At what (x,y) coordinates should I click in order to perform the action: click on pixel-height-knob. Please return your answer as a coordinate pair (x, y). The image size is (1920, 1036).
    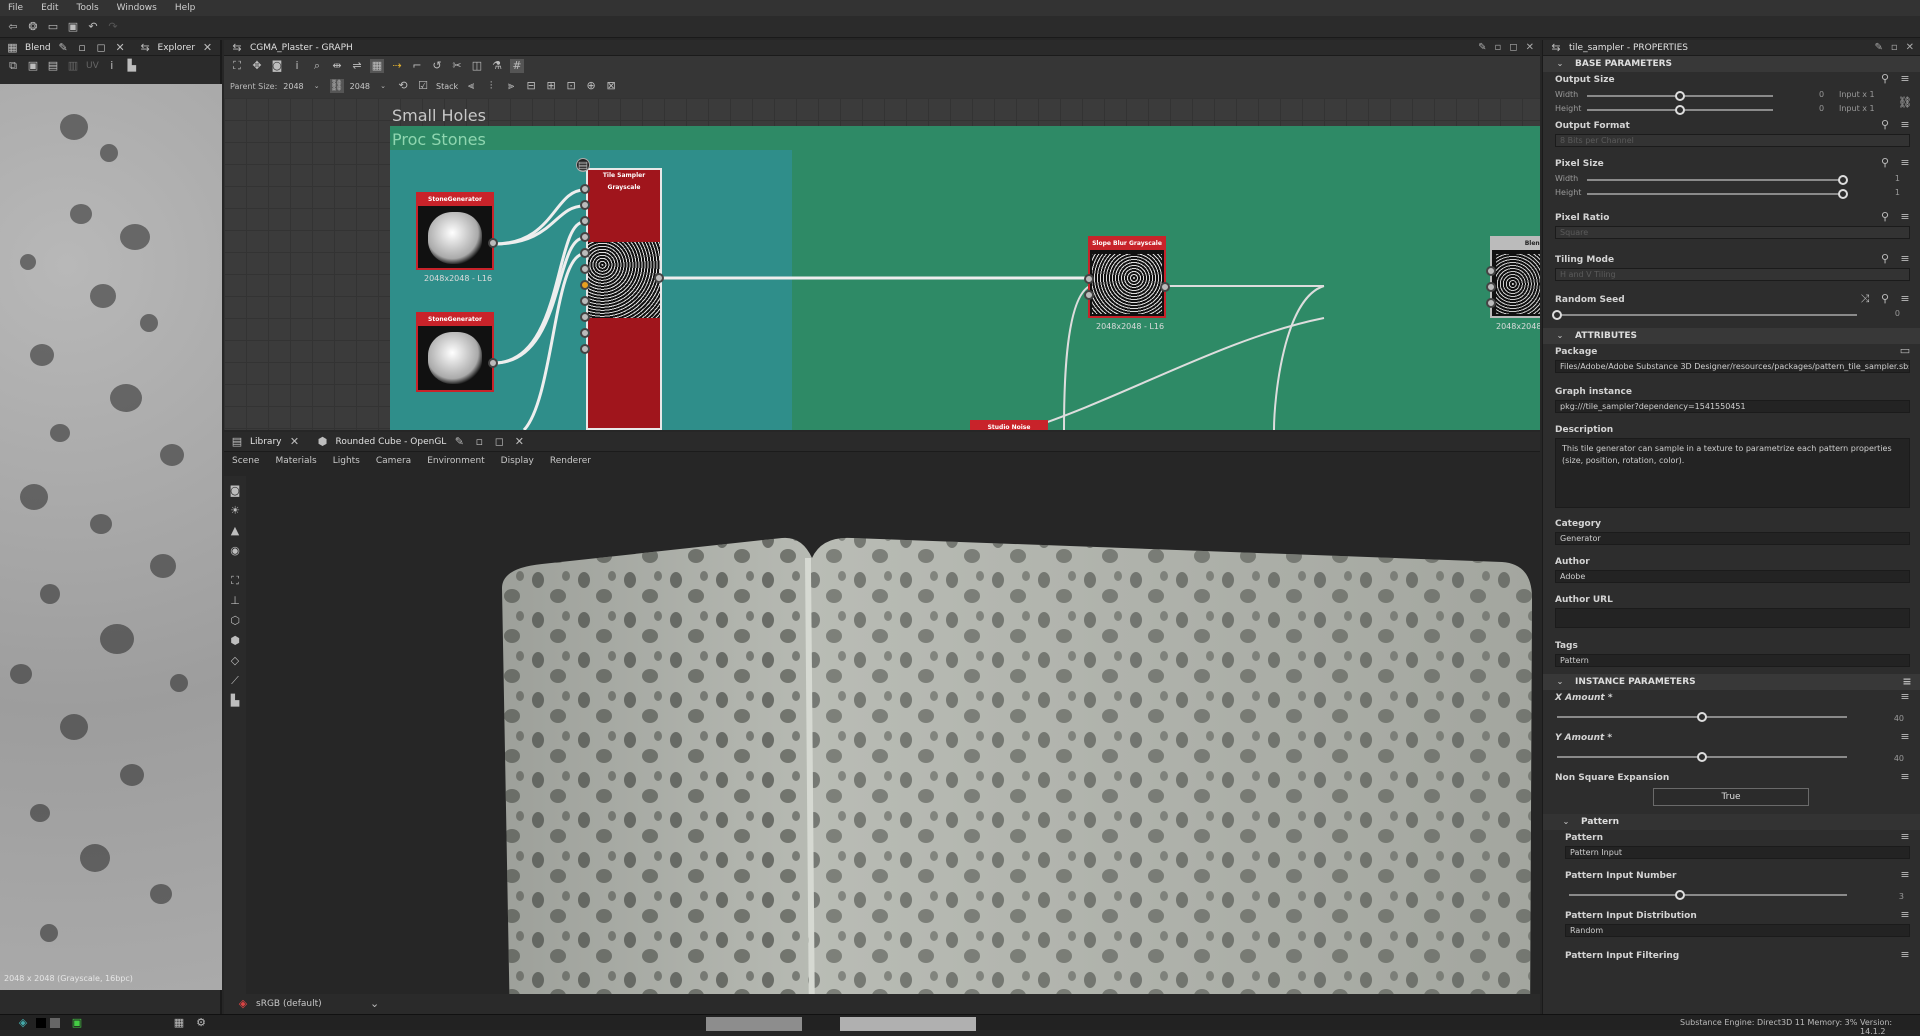
    Looking at the image, I should click on (1843, 194).